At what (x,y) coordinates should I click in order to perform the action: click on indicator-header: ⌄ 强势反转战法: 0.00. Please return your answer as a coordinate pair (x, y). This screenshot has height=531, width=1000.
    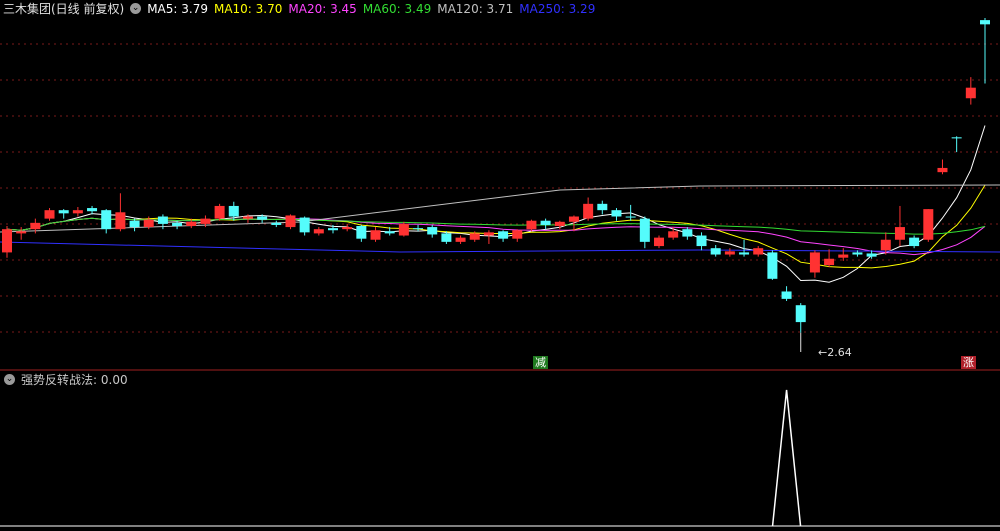
    Looking at the image, I should click on (67, 380).